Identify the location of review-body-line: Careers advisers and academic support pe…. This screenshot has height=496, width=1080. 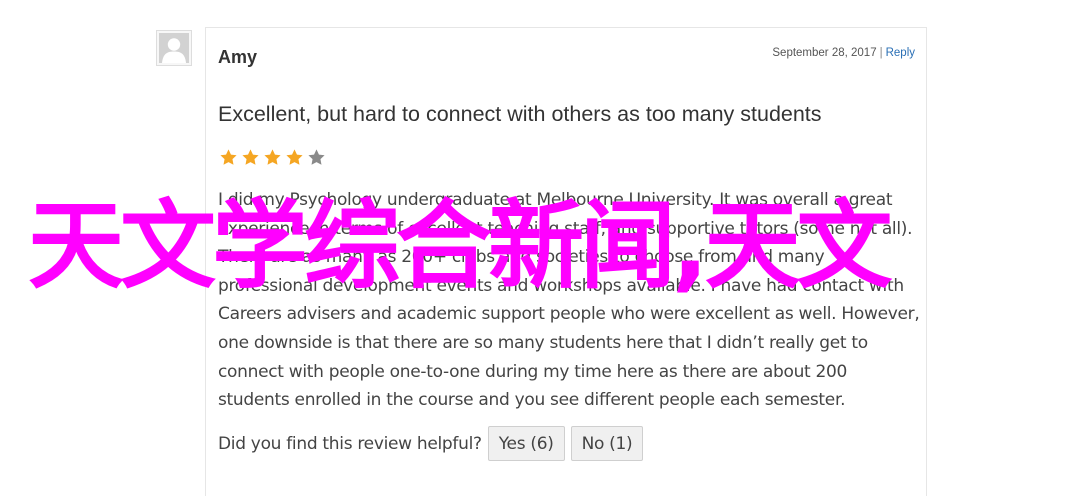
(569, 314).